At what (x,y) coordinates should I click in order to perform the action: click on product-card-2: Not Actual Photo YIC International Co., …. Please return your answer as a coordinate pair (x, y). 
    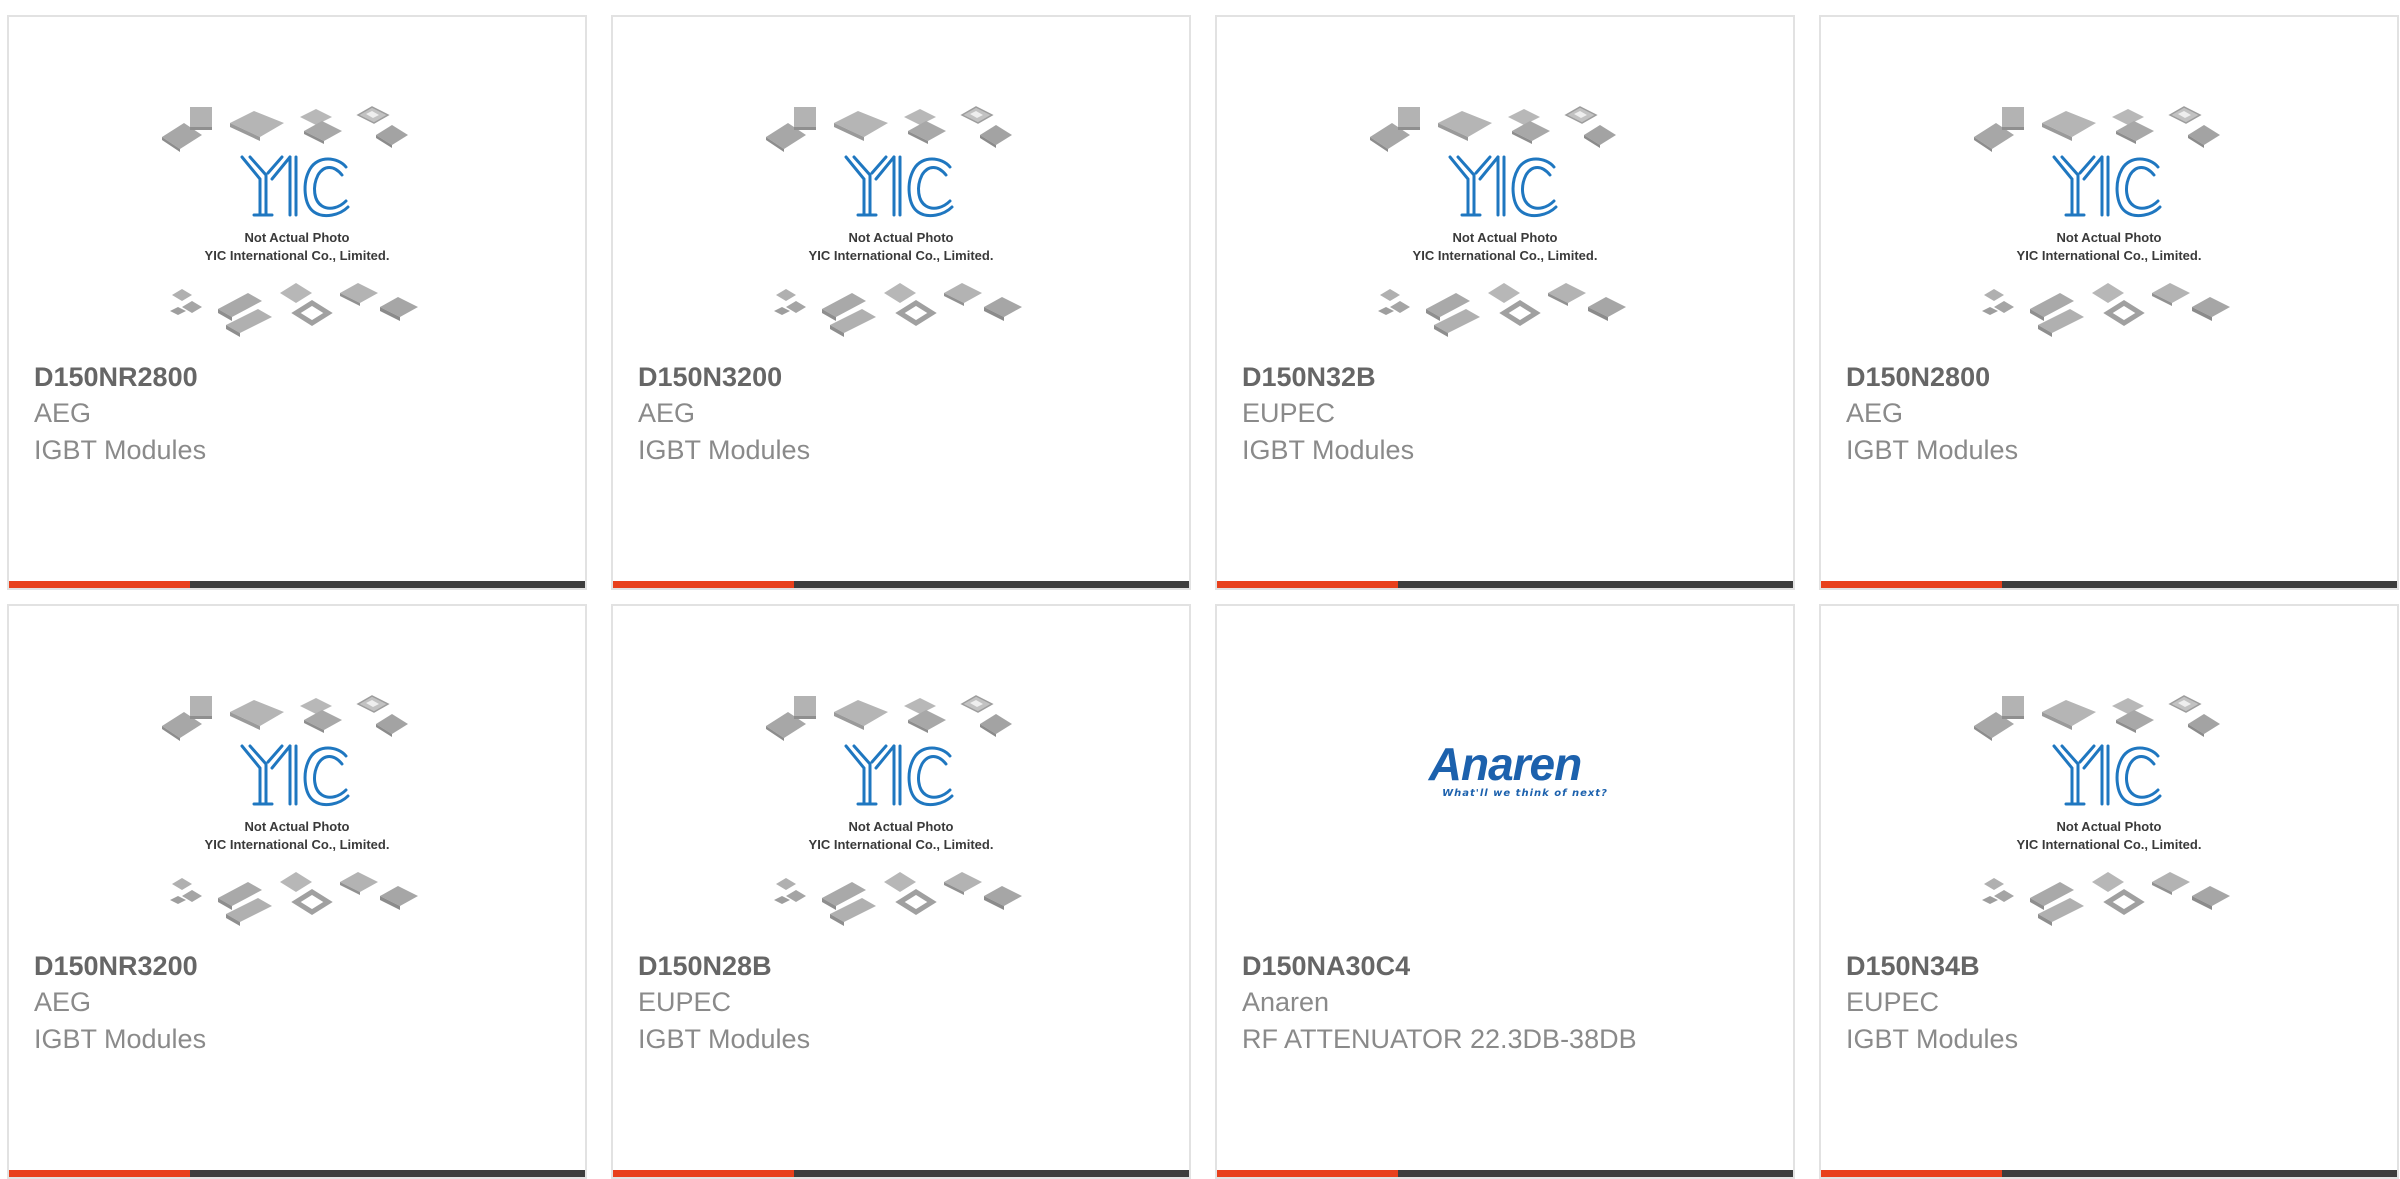
    Looking at the image, I should click on (901, 302).